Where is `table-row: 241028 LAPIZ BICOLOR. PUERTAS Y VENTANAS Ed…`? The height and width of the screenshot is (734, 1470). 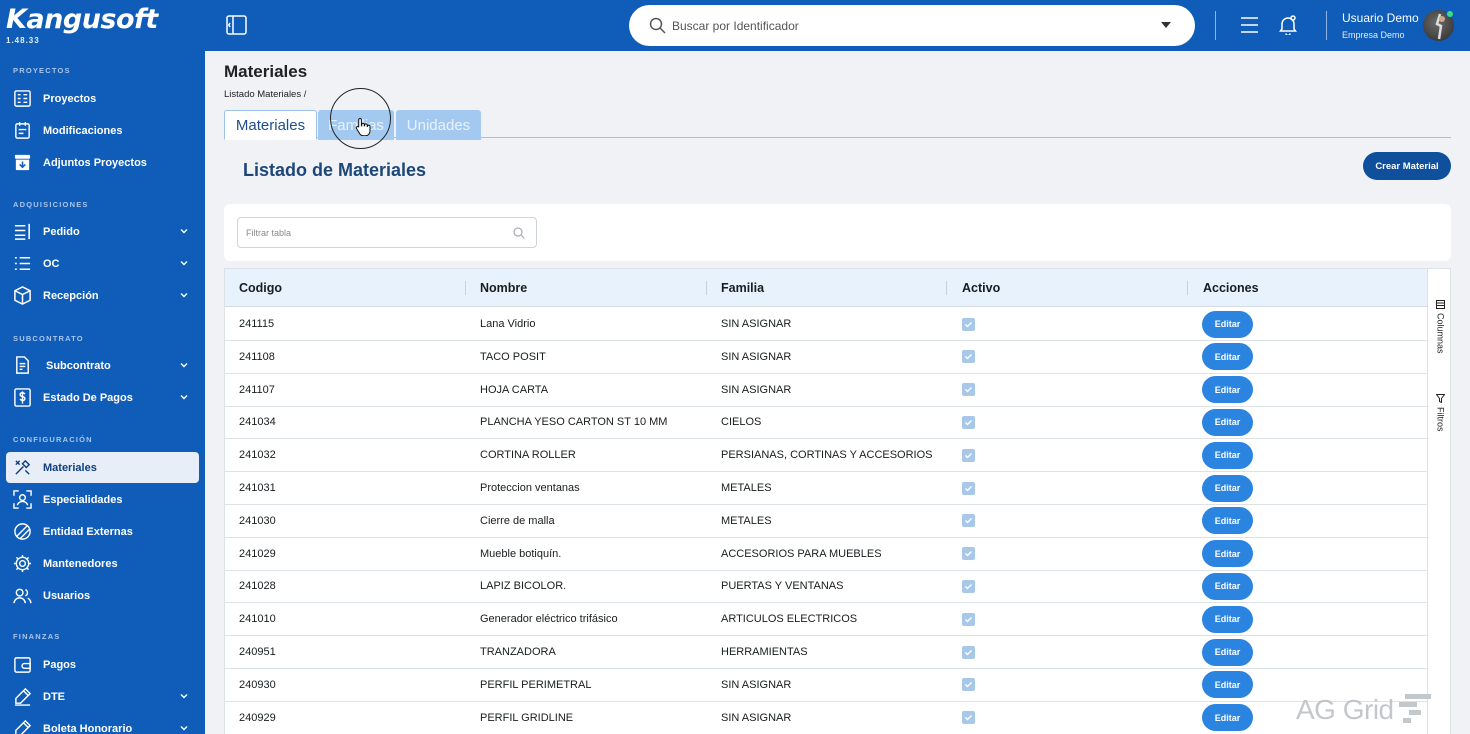
table-row: 241028 LAPIZ BICOLOR. PUERTAS Y VENTANAS Ed… is located at coordinates (826, 587).